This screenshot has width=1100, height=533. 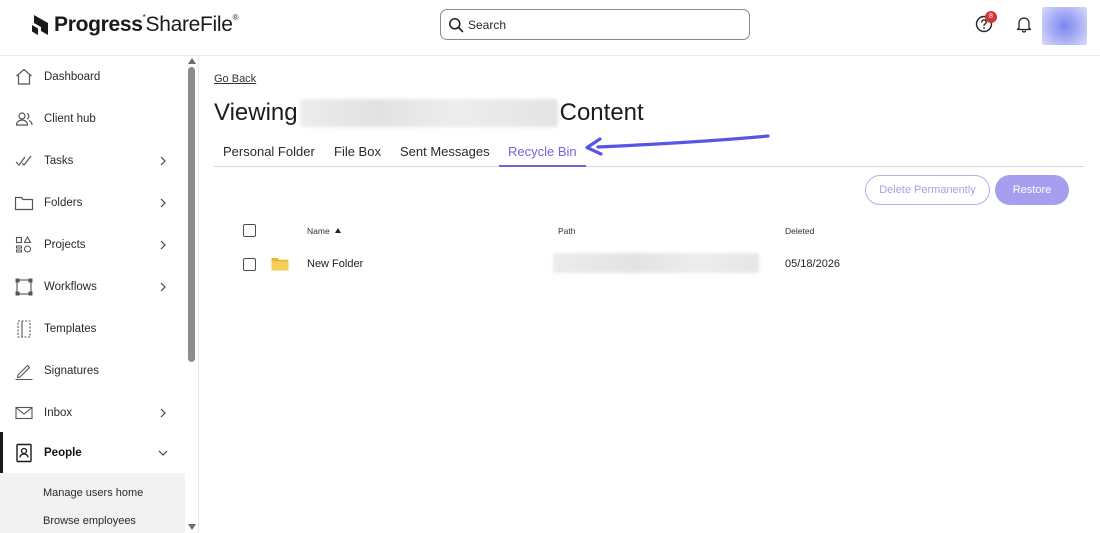 What do you see at coordinates (235, 79) in the screenshot?
I see `go-back-link: Go Back` at bounding box center [235, 79].